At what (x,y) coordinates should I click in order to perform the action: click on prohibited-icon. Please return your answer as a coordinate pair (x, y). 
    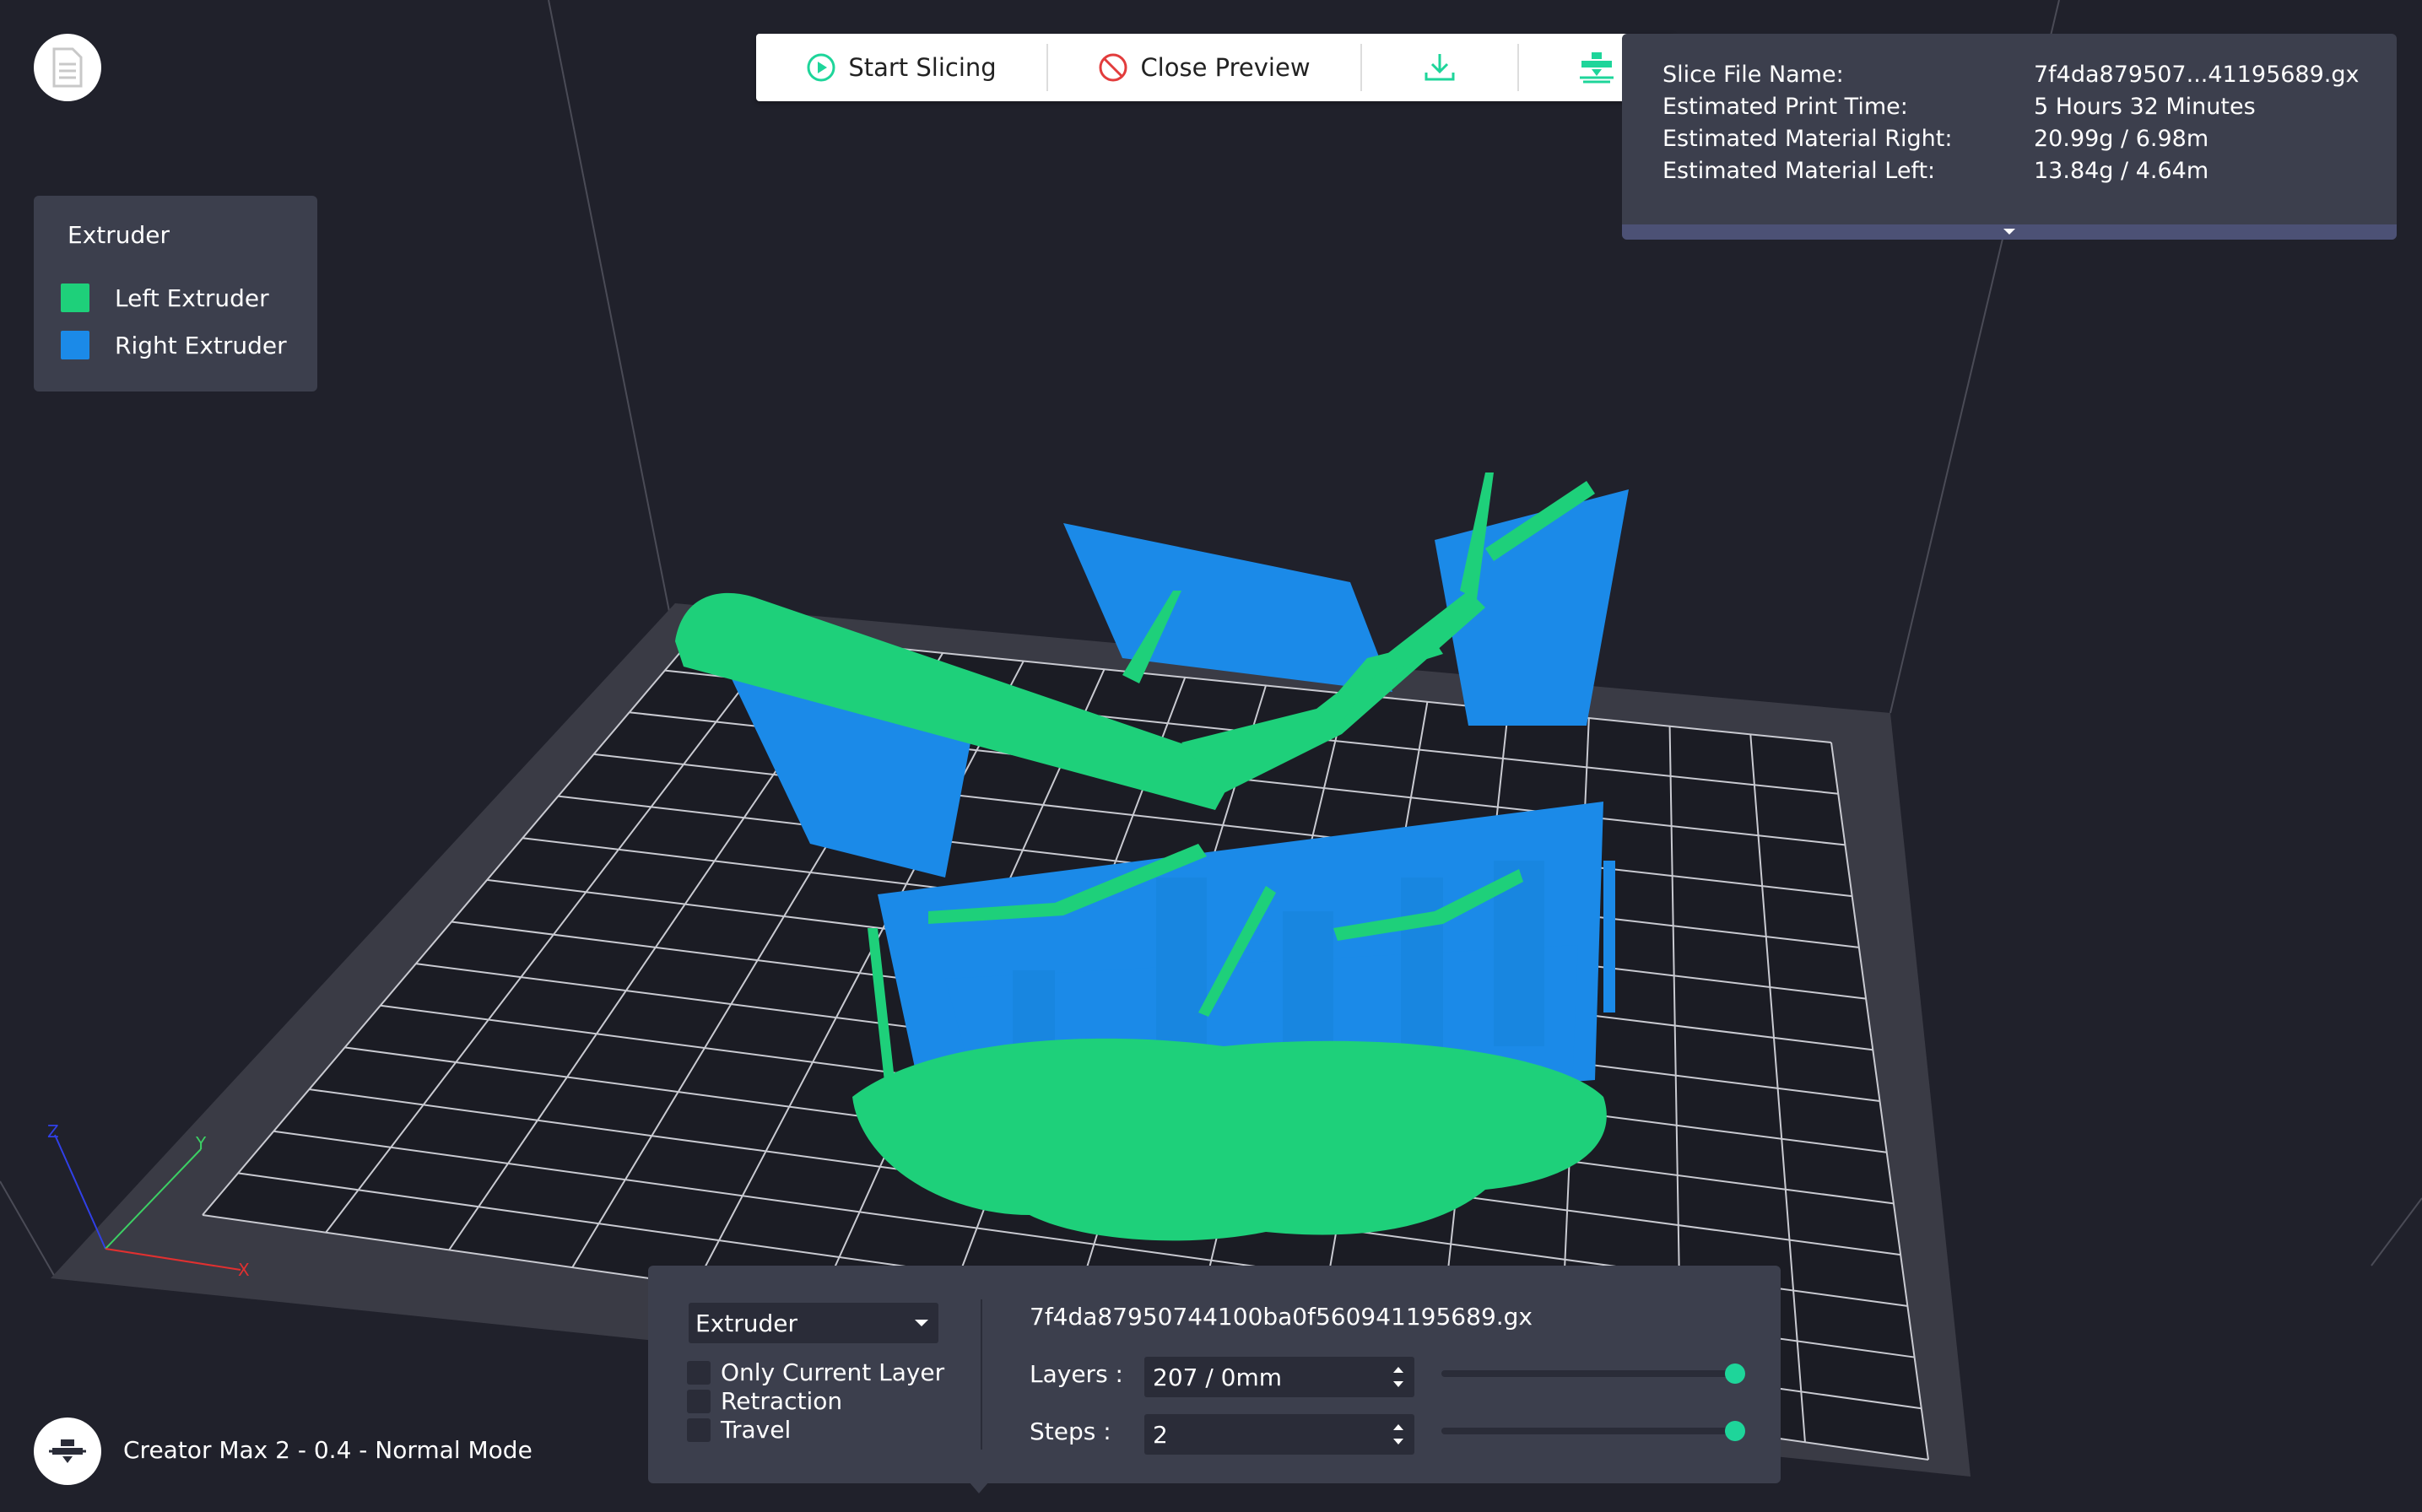
    Looking at the image, I should click on (1113, 67).